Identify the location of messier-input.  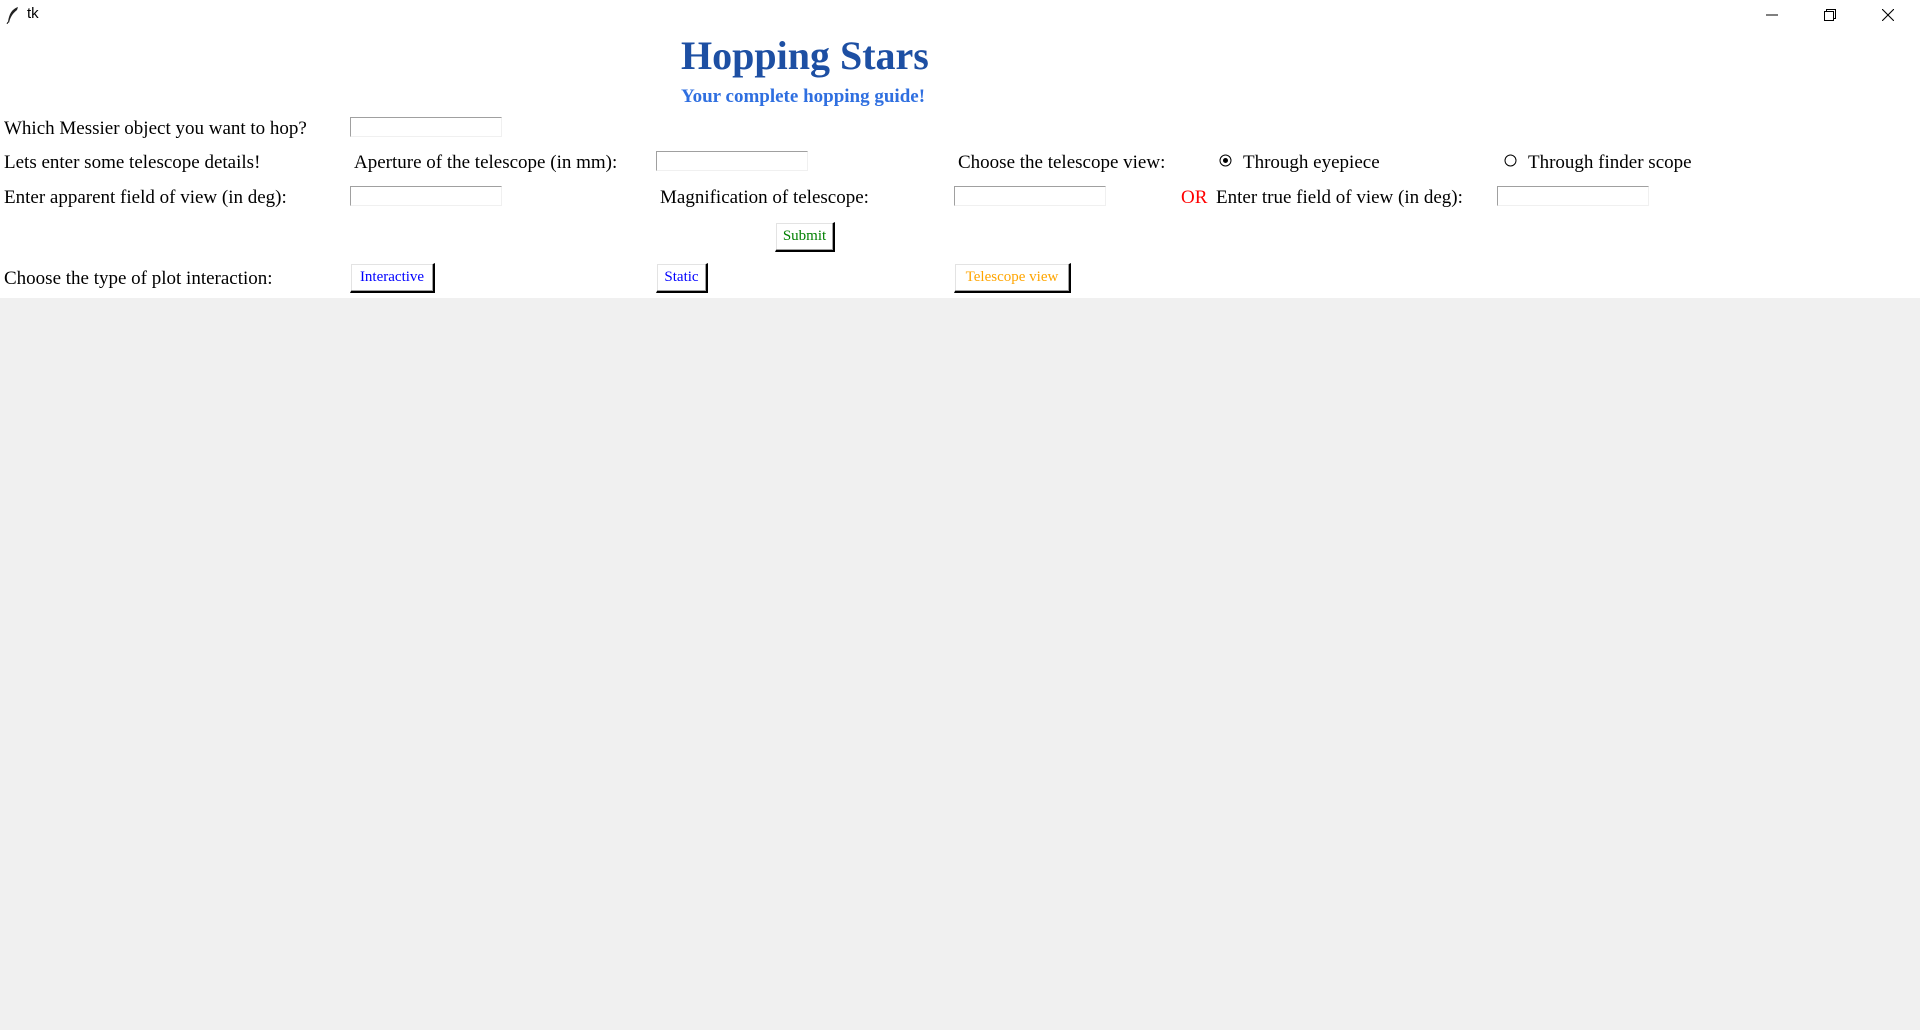
(426, 127).